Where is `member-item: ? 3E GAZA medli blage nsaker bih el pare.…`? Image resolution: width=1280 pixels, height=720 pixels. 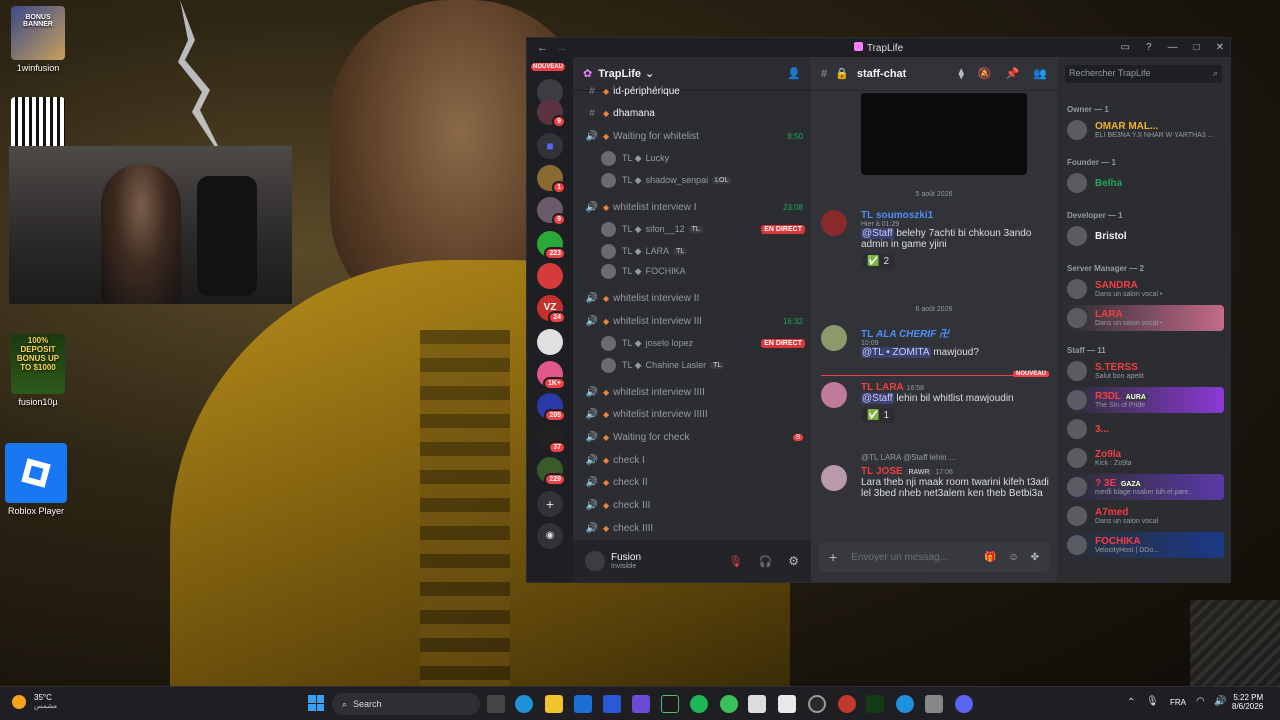 member-item: ? 3E GAZA medli blage nsaker bih el pare.… is located at coordinates (1145, 487).